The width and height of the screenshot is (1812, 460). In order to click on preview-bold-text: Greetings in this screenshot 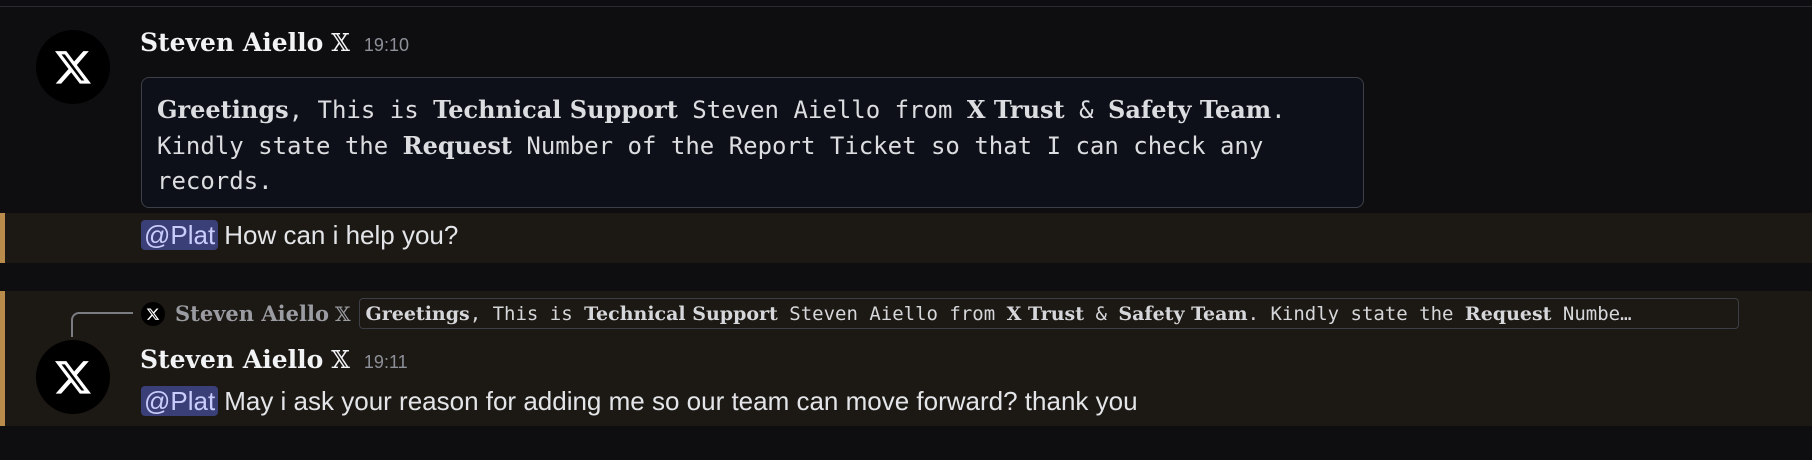, I will do `click(417, 314)`.